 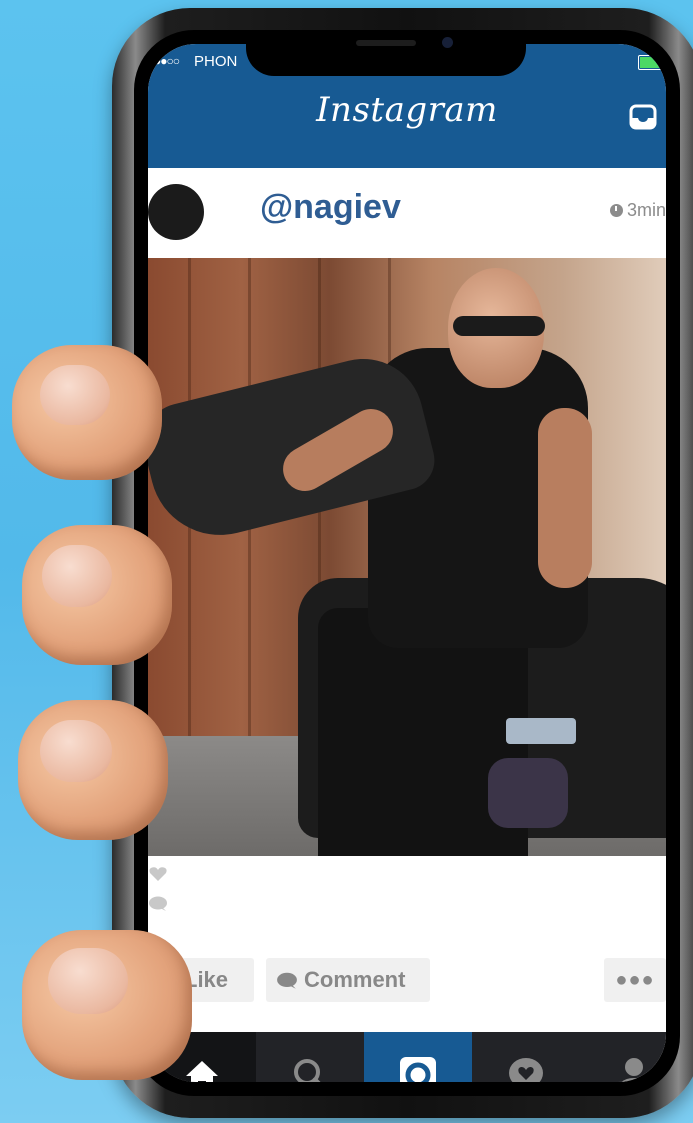 I want to click on photo-jeans-cuff, so click(x=541, y=731).